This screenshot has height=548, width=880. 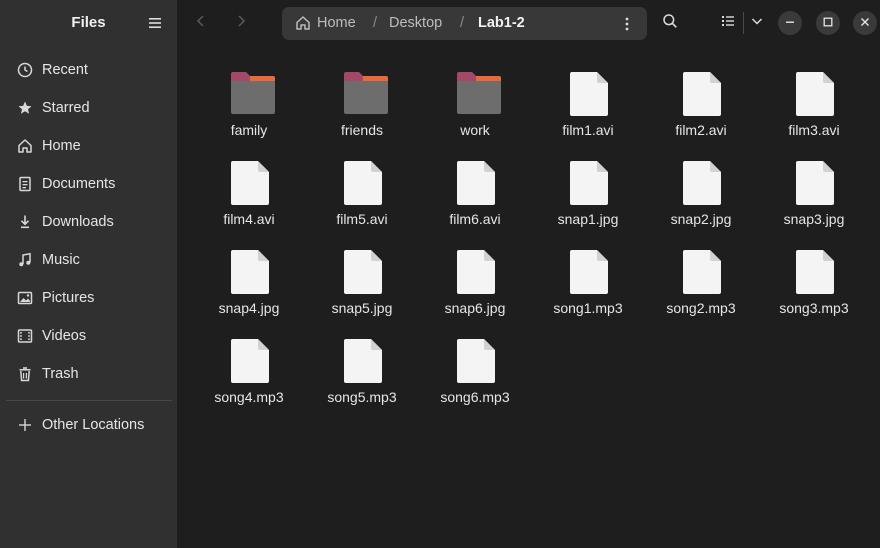 I want to click on file-item: song2.mp3, so click(x=701, y=291).